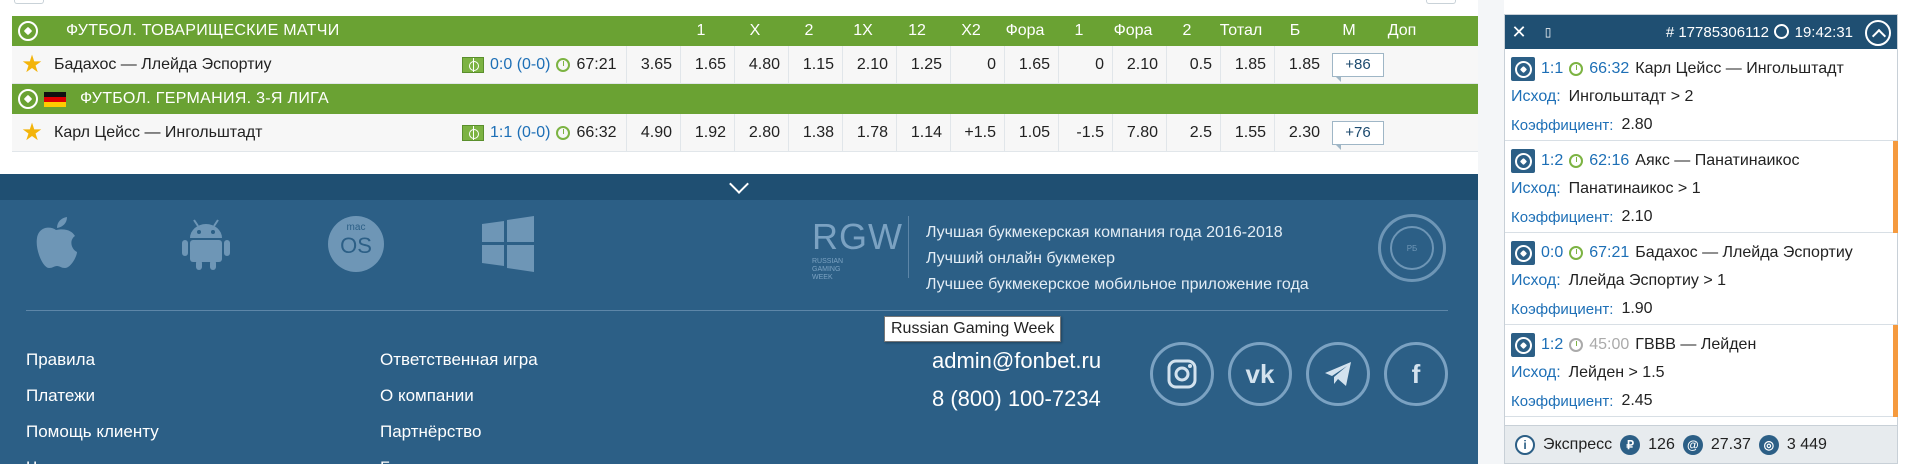 The image size is (1905, 464). What do you see at coordinates (1338, 374) in the screenshot?
I see `telegram-icon` at bounding box center [1338, 374].